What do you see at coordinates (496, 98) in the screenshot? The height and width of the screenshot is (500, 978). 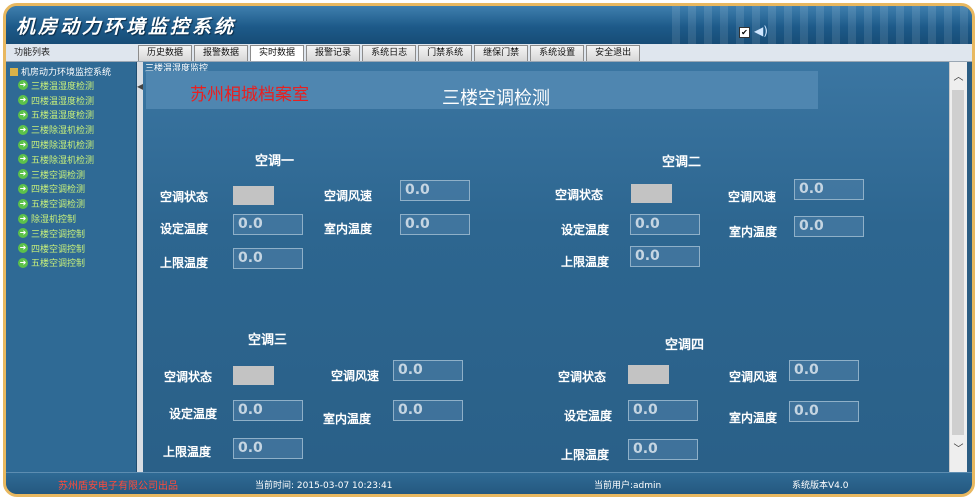 I see `page-title: 三楼空调检测` at bounding box center [496, 98].